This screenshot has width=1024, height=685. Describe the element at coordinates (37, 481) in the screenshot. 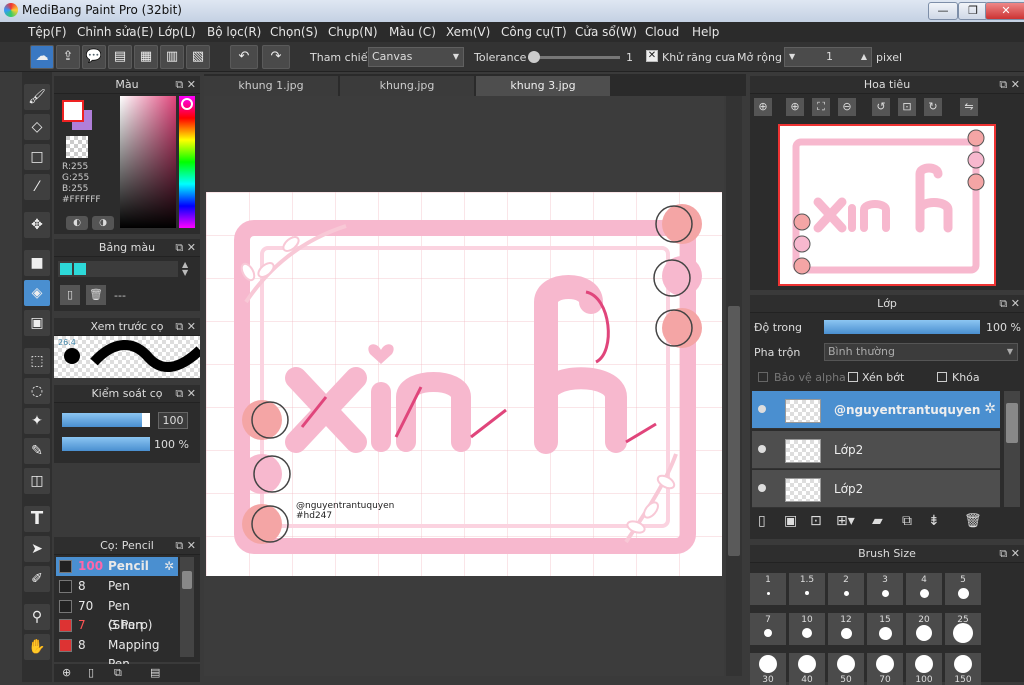

I see `select-eraser-tool-icon: ◫` at that location.